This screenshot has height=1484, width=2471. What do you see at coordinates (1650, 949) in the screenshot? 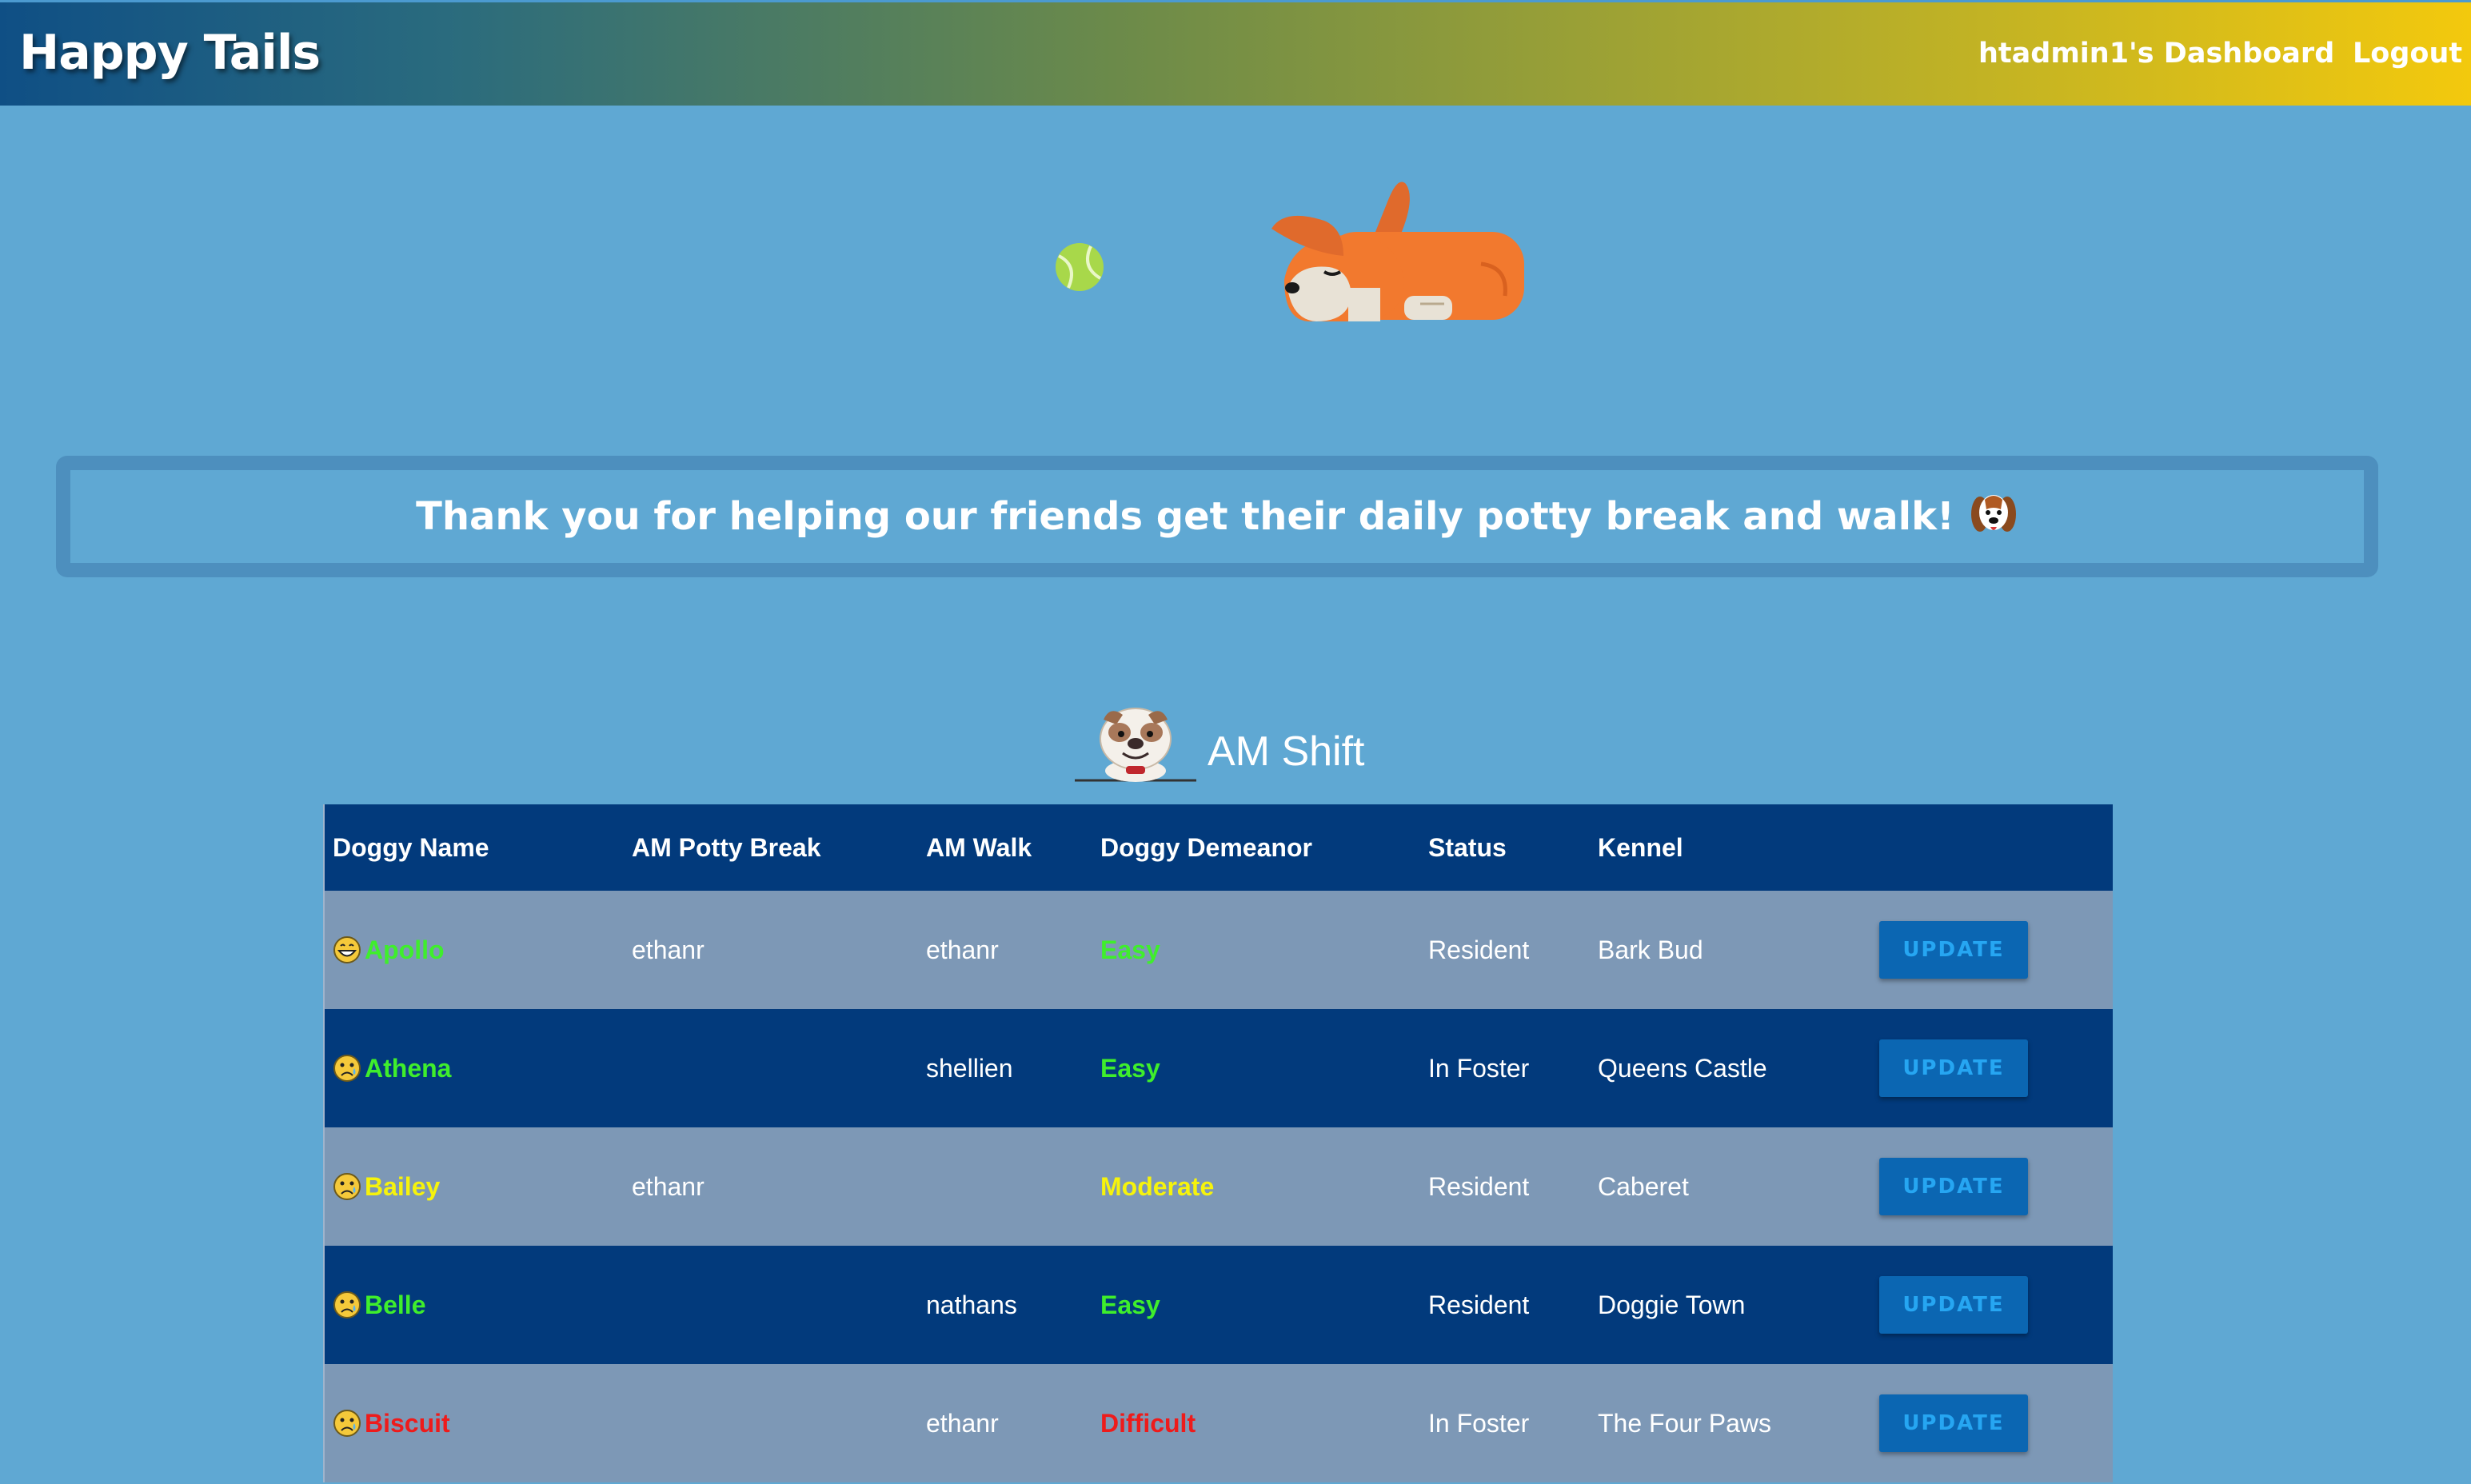
I see `kennel-cell: Bark Bud` at bounding box center [1650, 949].